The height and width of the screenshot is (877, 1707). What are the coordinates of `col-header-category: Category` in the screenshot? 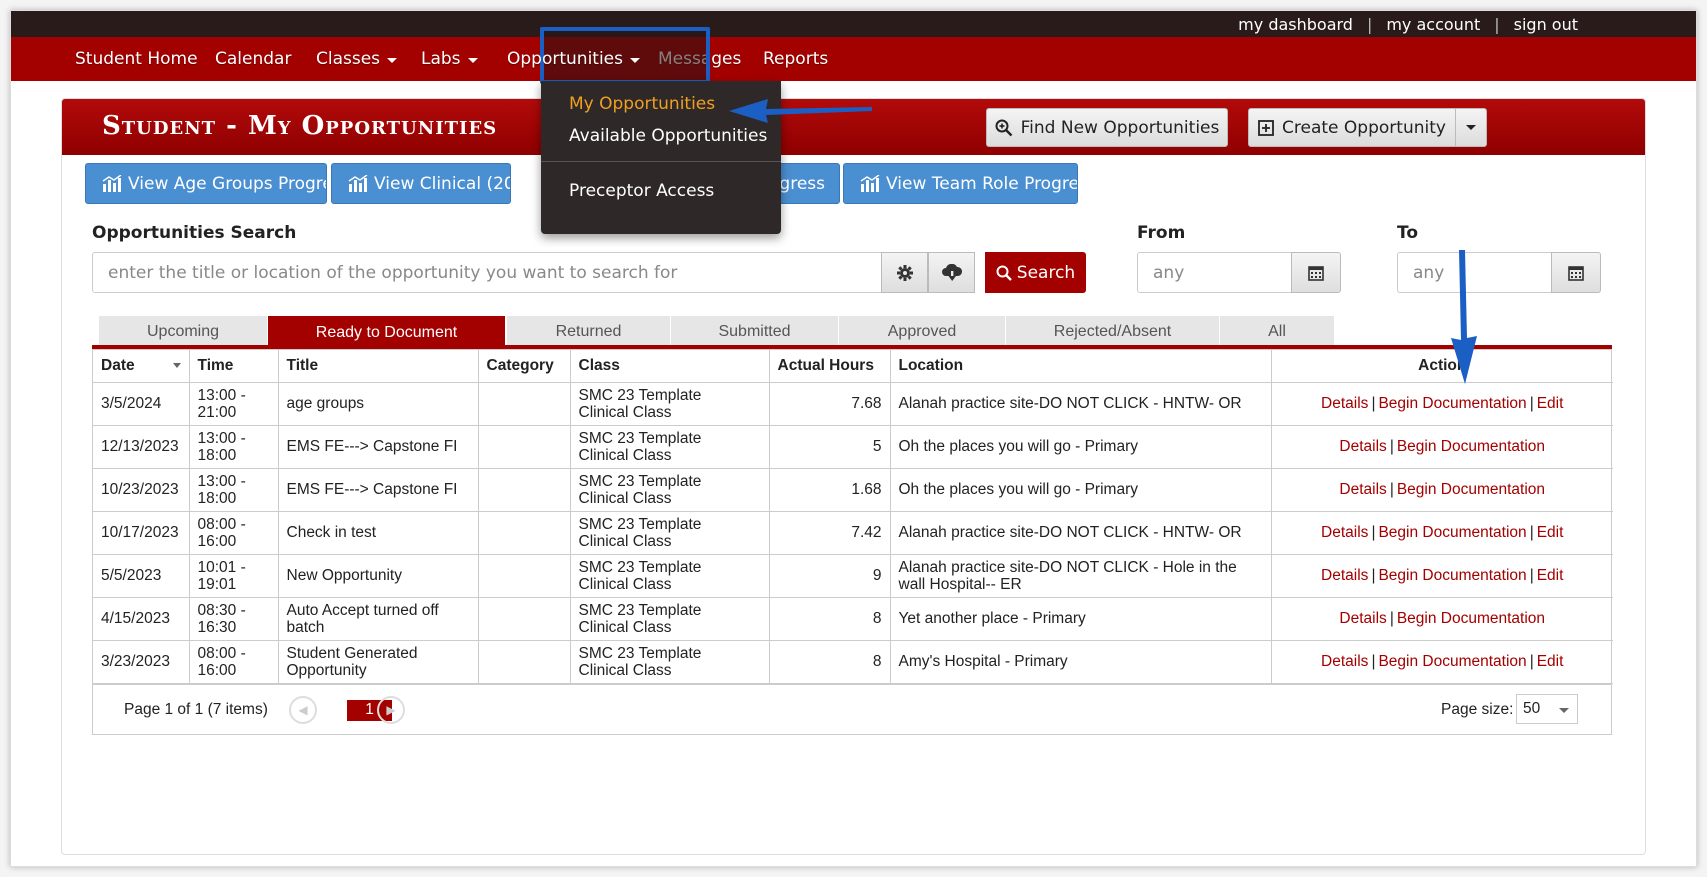 It's located at (524, 366).